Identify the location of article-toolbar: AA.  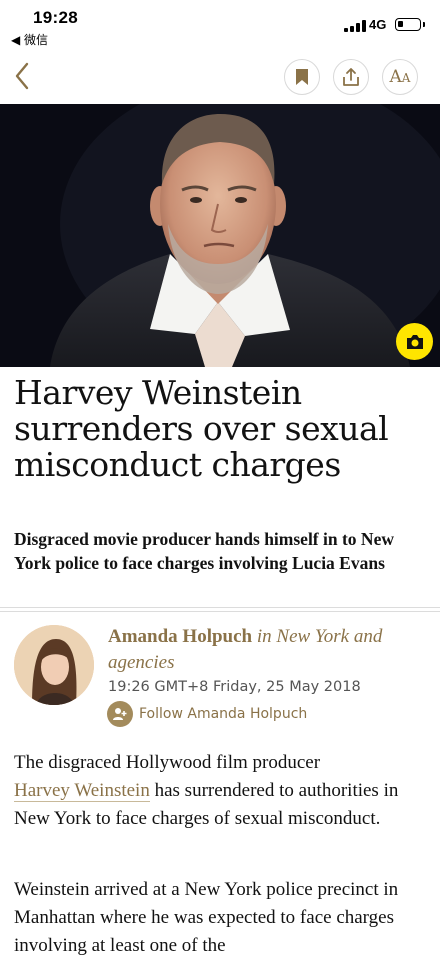
(220, 77).